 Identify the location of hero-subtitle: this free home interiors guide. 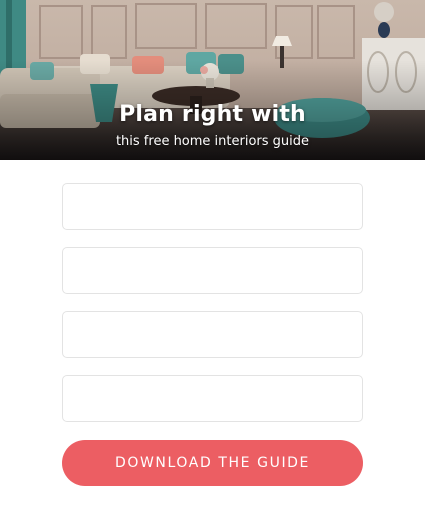
(212, 141).